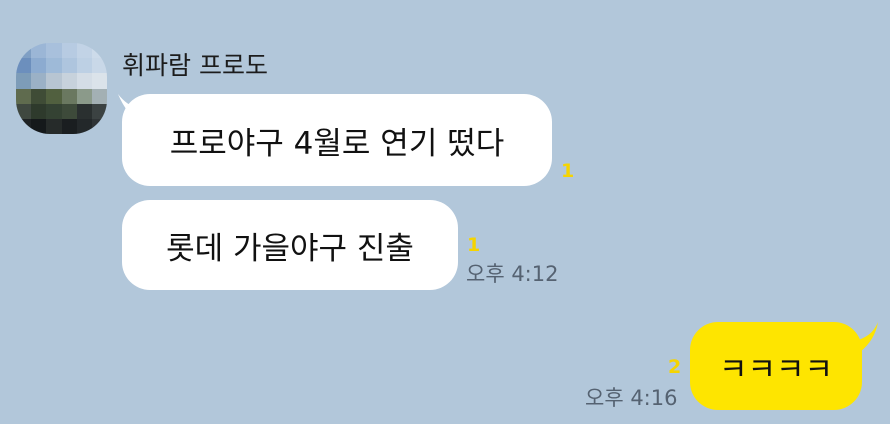 This screenshot has width=890, height=424. I want to click on message-text: 프로야구 4월로 연기 떴다, so click(337, 143).